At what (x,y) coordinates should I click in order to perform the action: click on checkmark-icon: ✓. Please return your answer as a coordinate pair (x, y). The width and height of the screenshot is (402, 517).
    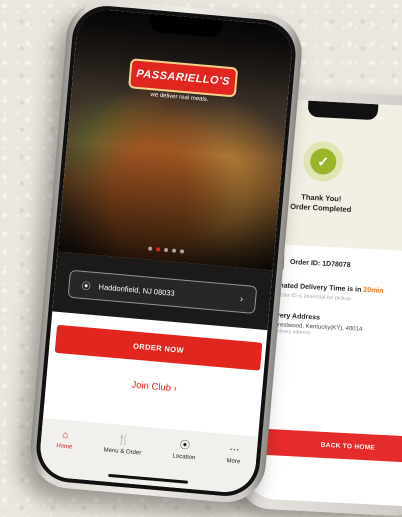
    Looking at the image, I should click on (323, 161).